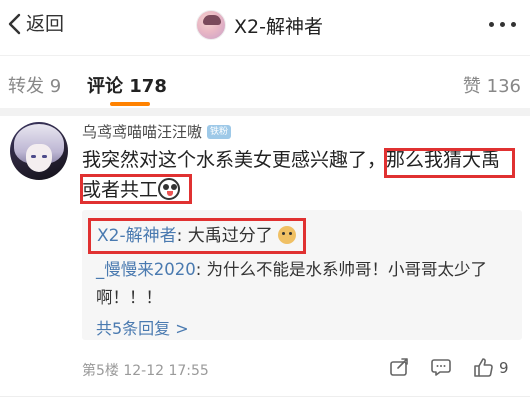 The image size is (530, 403). I want to click on reply-button, so click(441, 369).